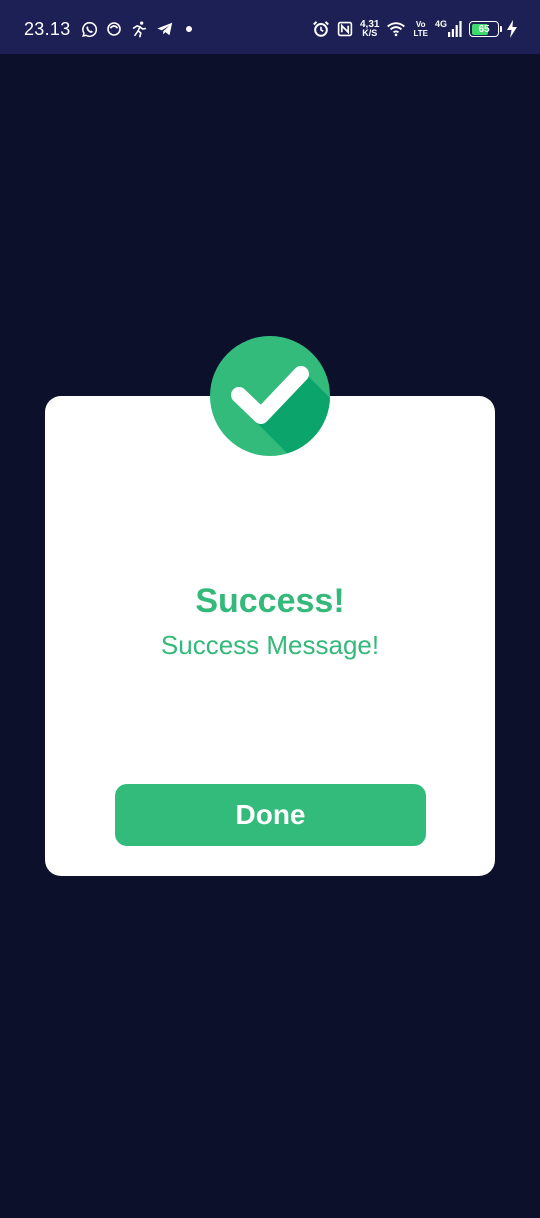 The height and width of the screenshot is (1218, 540). Describe the element at coordinates (270, 645) in the screenshot. I see `dialog-message: Success Message!` at that location.